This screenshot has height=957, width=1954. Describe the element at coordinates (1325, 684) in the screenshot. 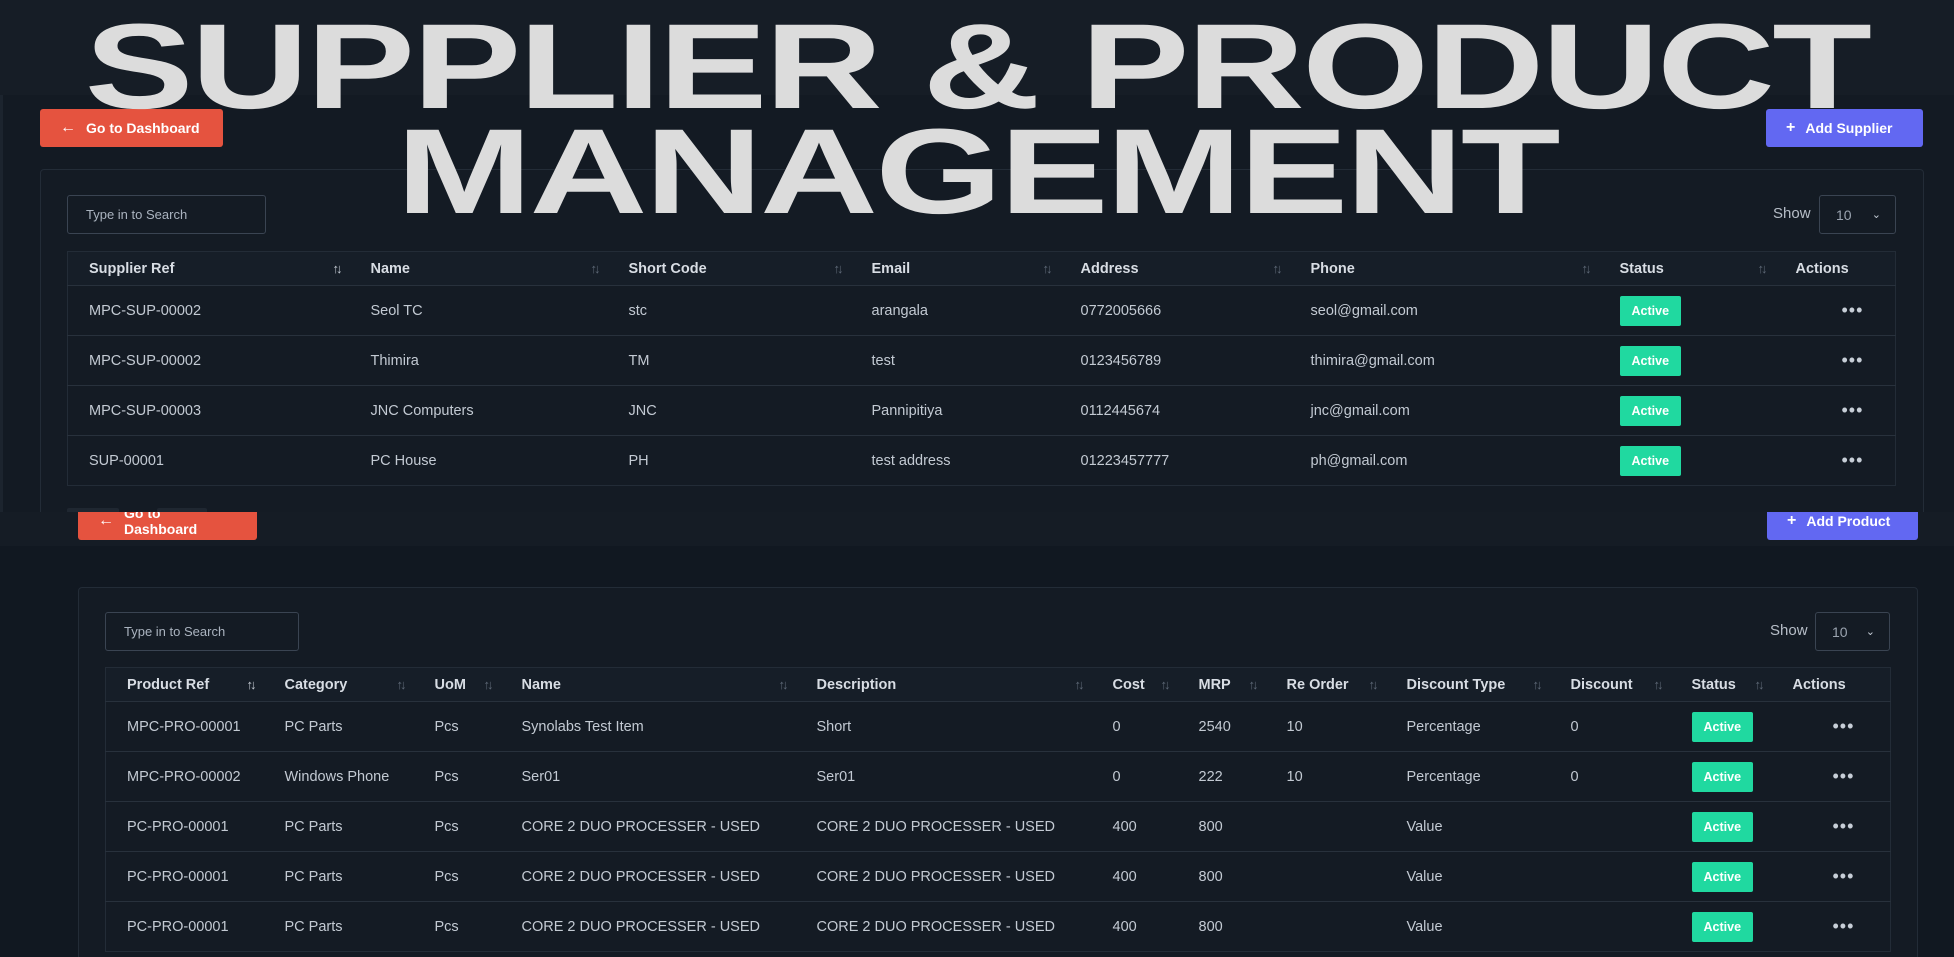

I see `column-header-re-order: Re Order ↑↓` at that location.